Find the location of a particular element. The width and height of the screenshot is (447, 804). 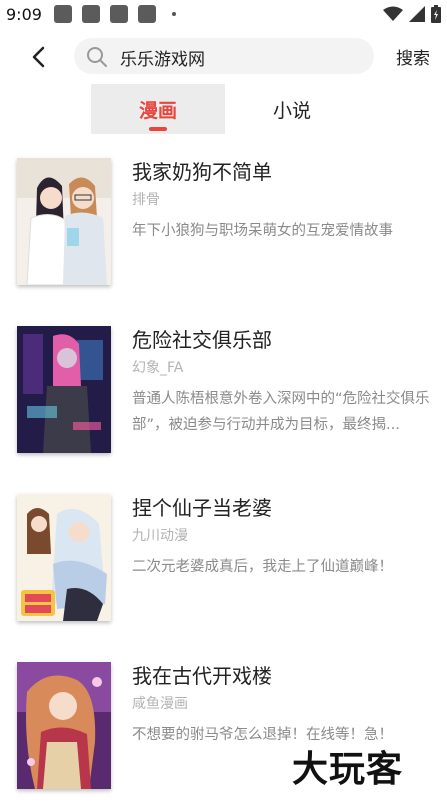

watermark: 大玩客 is located at coordinates (348, 769).